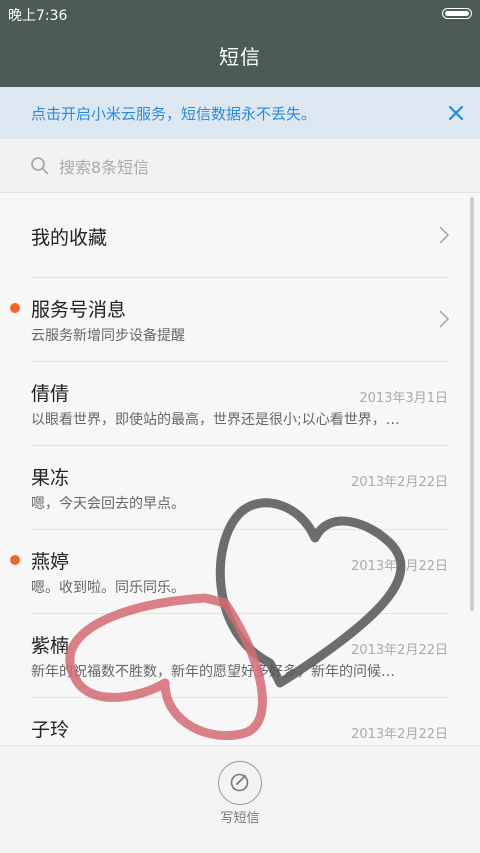 This screenshot has width=480, height=853. What do you see at coordinates (79, 310) in the screenshot?
I see `conversation-name: 服务号消息` at bounding box center [79, 310].